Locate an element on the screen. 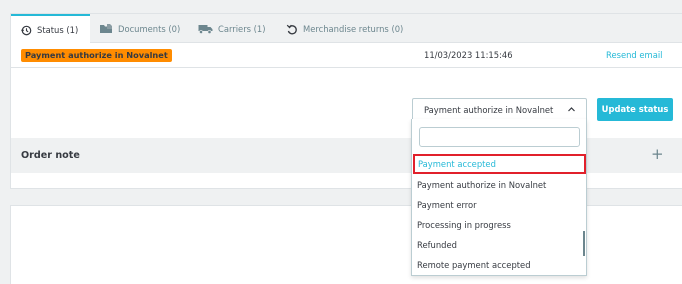 The image size is (682, 284). tab-documents-label: Documents (0) is located at coordinates (149, 28).